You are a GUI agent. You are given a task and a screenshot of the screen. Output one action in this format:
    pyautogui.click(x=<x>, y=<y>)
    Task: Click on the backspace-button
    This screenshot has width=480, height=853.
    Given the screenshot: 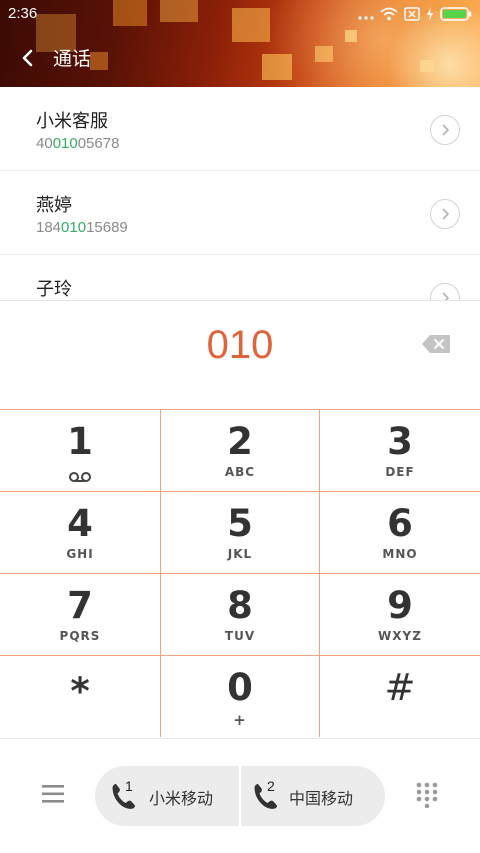 What is the action you would take?
    pyautogui.click(x=436, y=344)
    